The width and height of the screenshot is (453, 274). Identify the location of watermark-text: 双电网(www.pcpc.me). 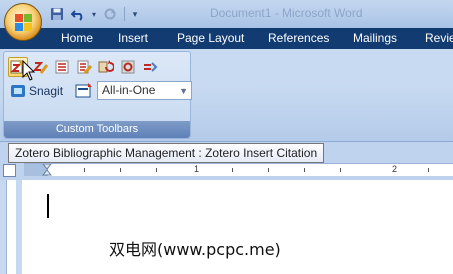
(195, 249).